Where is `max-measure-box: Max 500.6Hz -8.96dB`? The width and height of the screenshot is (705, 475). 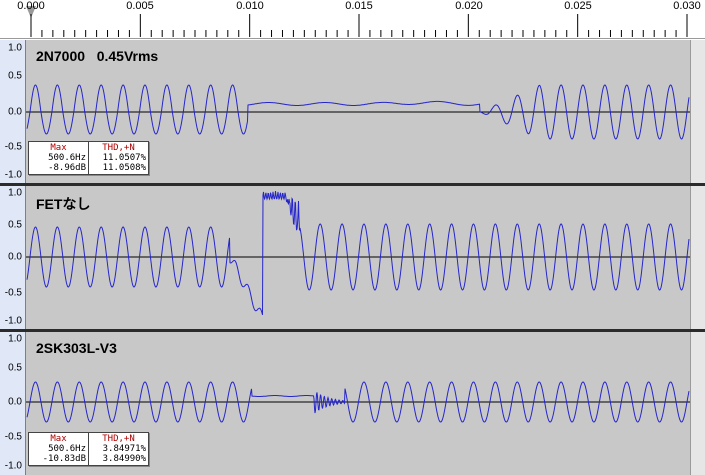 max-measure-box: Max 500.6Hz -8.96dB is located at coordinates (58, 158).